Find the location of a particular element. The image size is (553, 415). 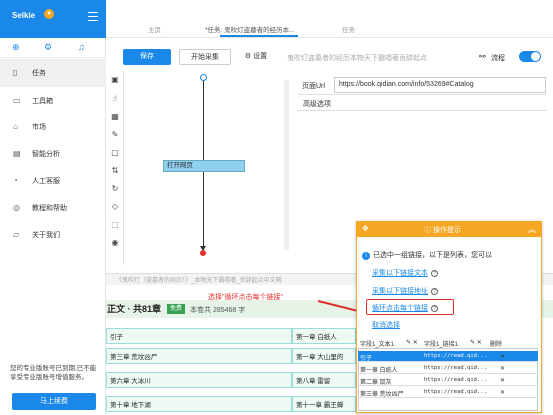

tab-home: 主页 is located at coordinates (154, 29).